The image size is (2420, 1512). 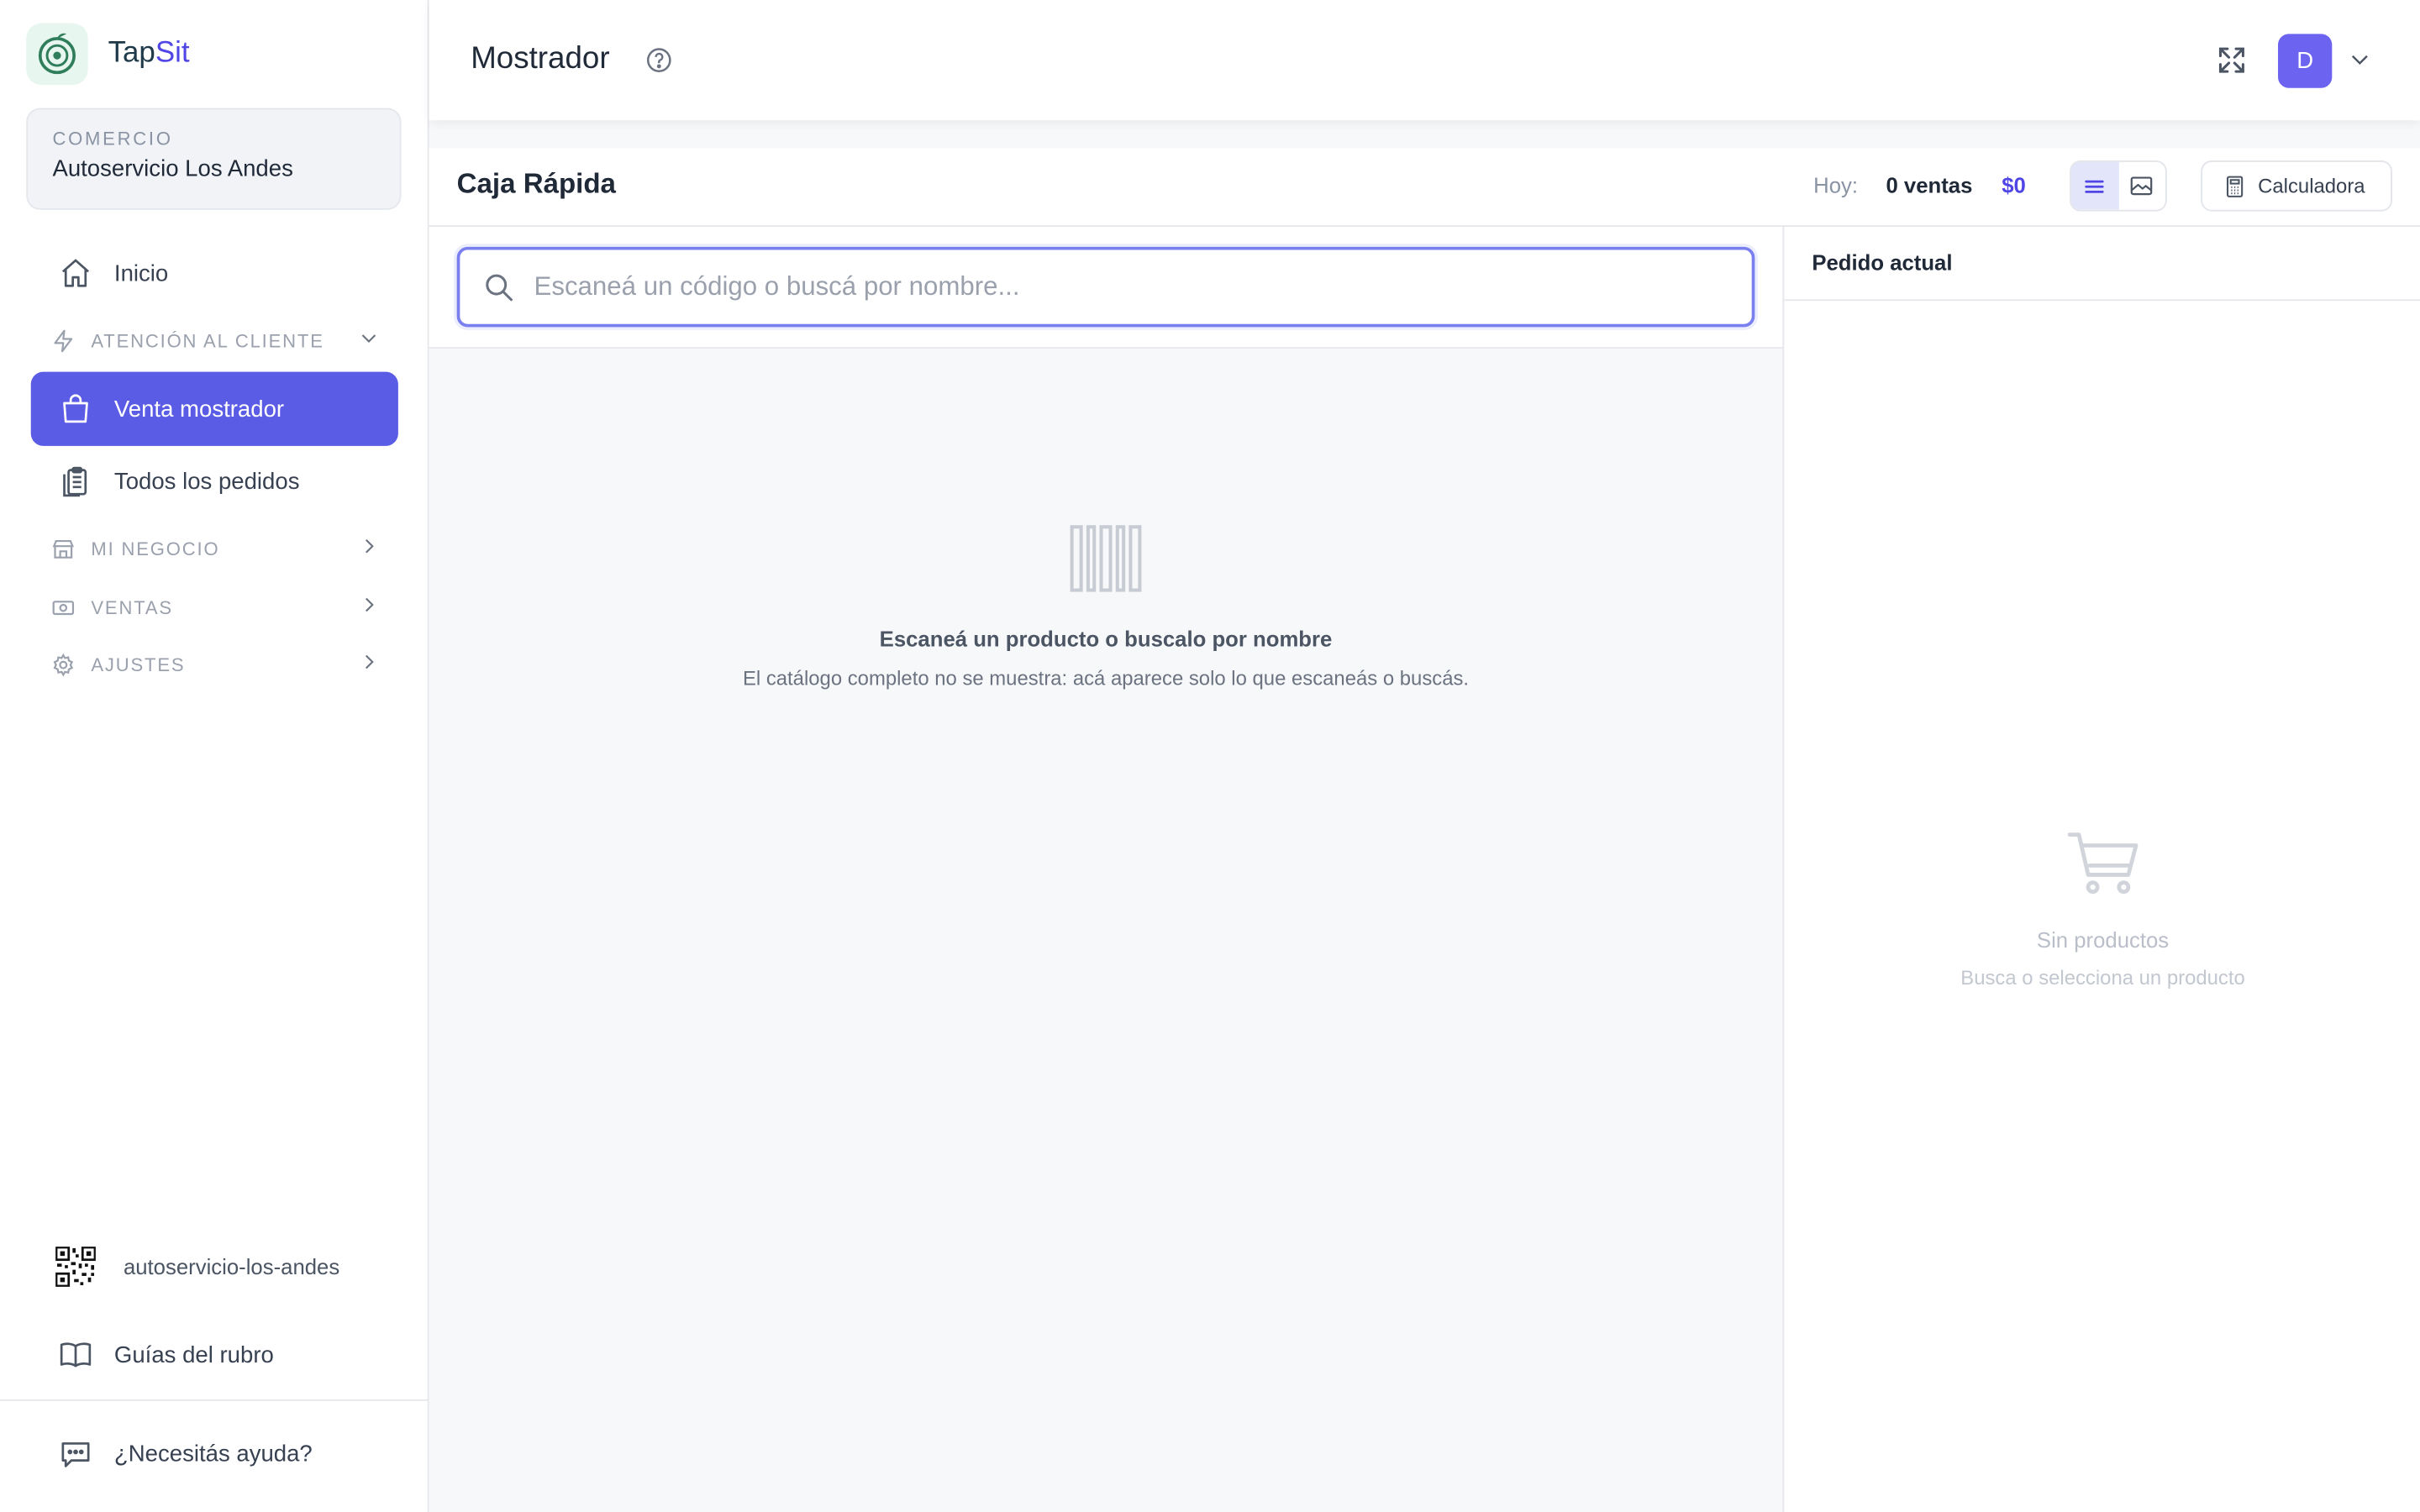 I want to click on home-icon, so click(x=75, y=273).